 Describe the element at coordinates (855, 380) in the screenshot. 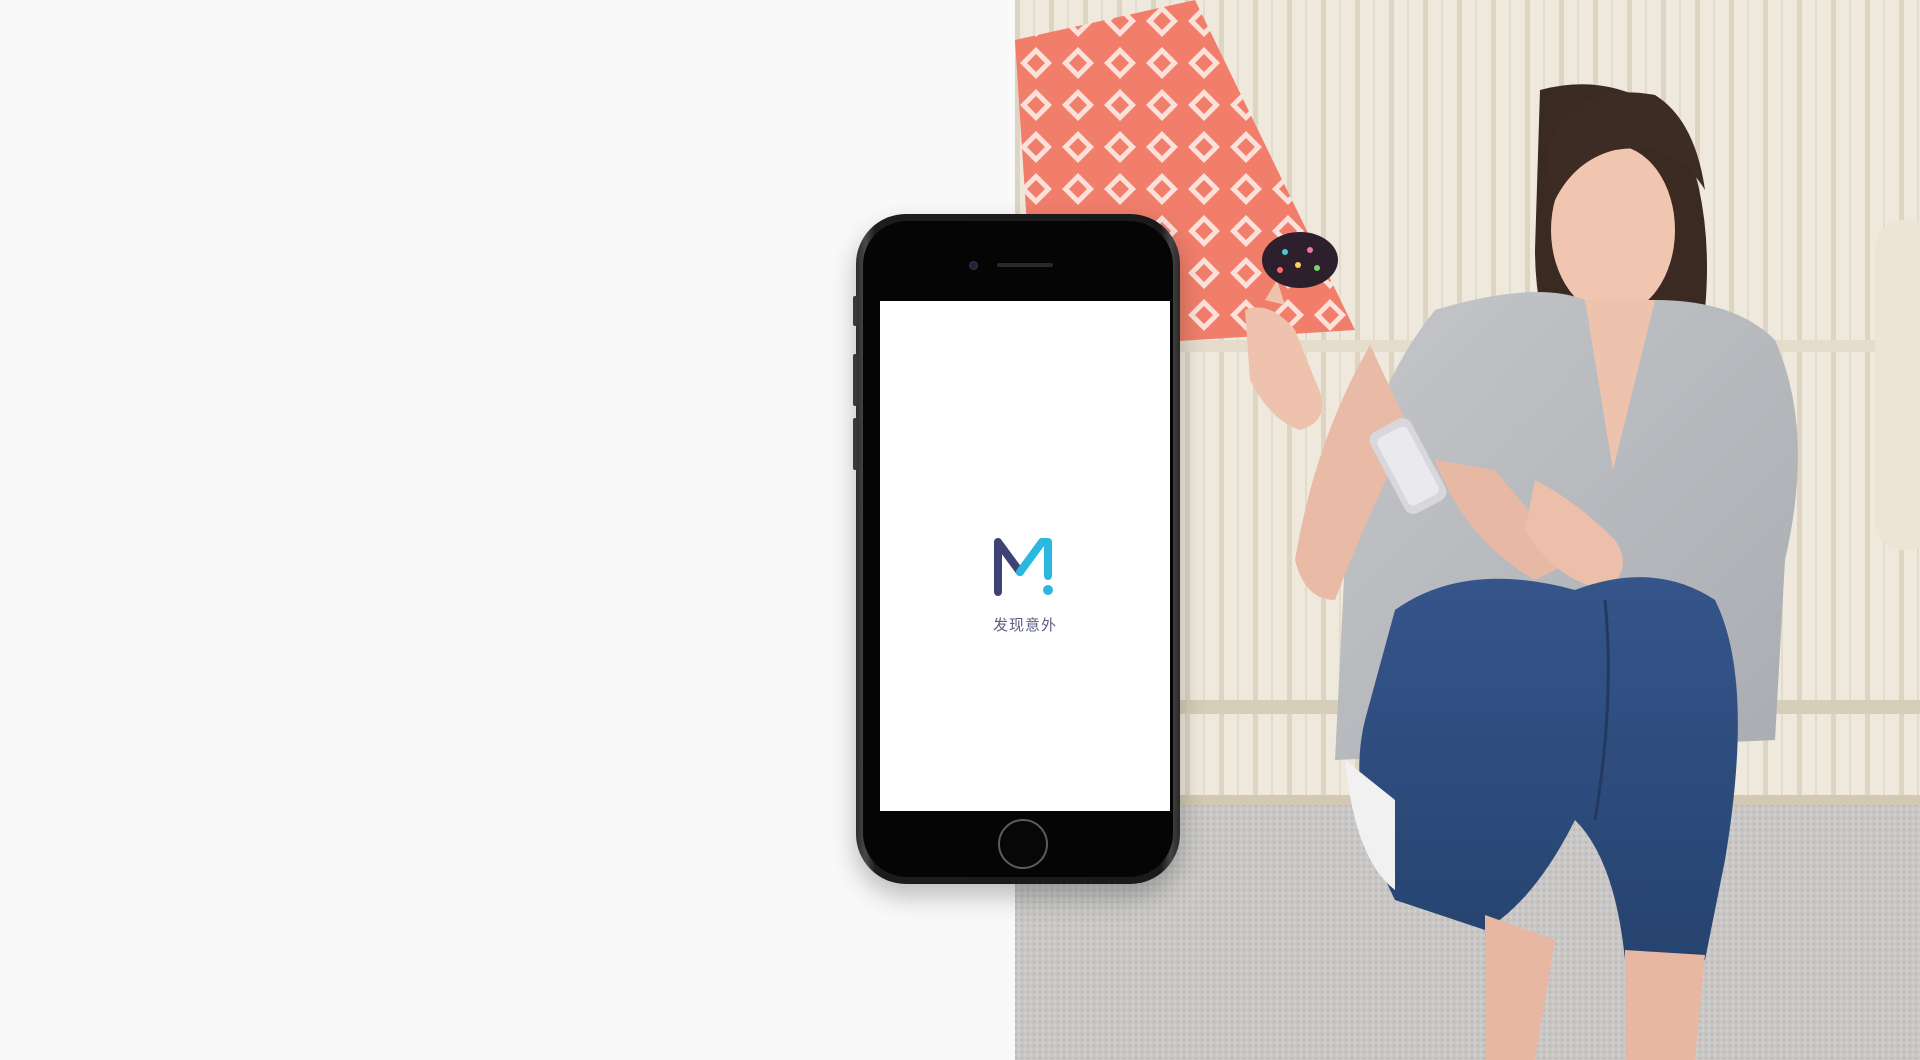

I see `volume-up-button` at that location.